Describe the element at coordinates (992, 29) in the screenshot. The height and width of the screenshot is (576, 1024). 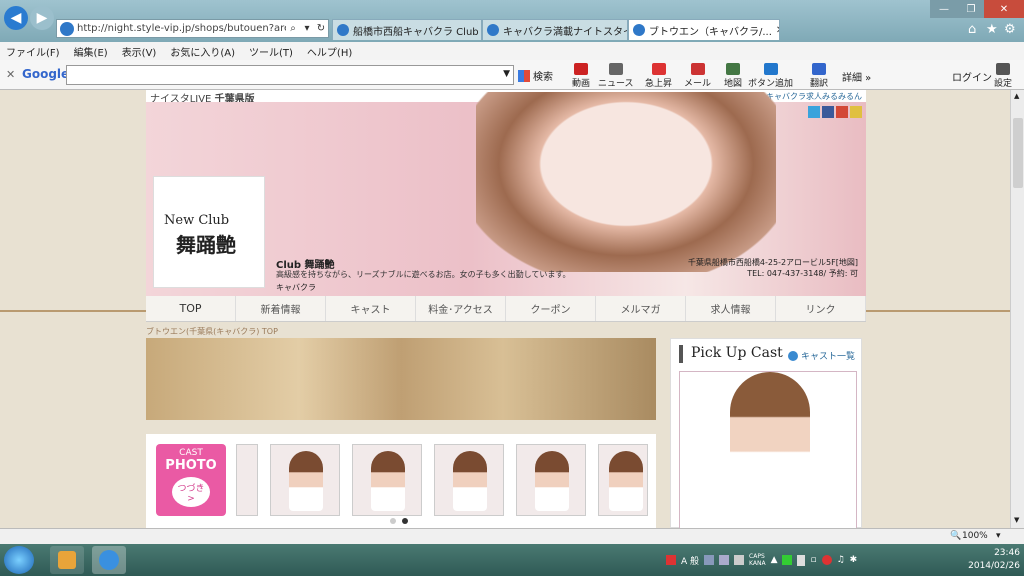
I see `favorites-star-icon: ★` at that location.